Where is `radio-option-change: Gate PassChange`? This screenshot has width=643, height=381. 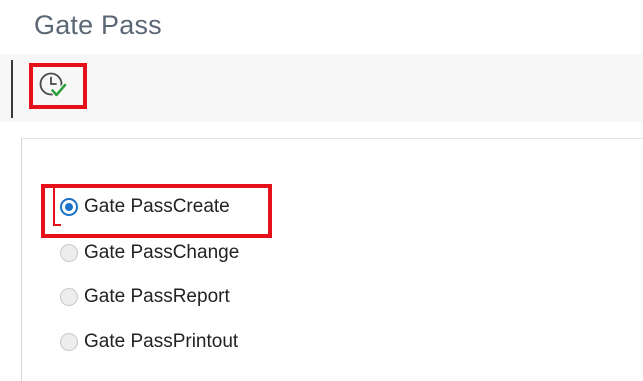 radio-option-change: Gate PassChange is located at coordinates (149, 253).